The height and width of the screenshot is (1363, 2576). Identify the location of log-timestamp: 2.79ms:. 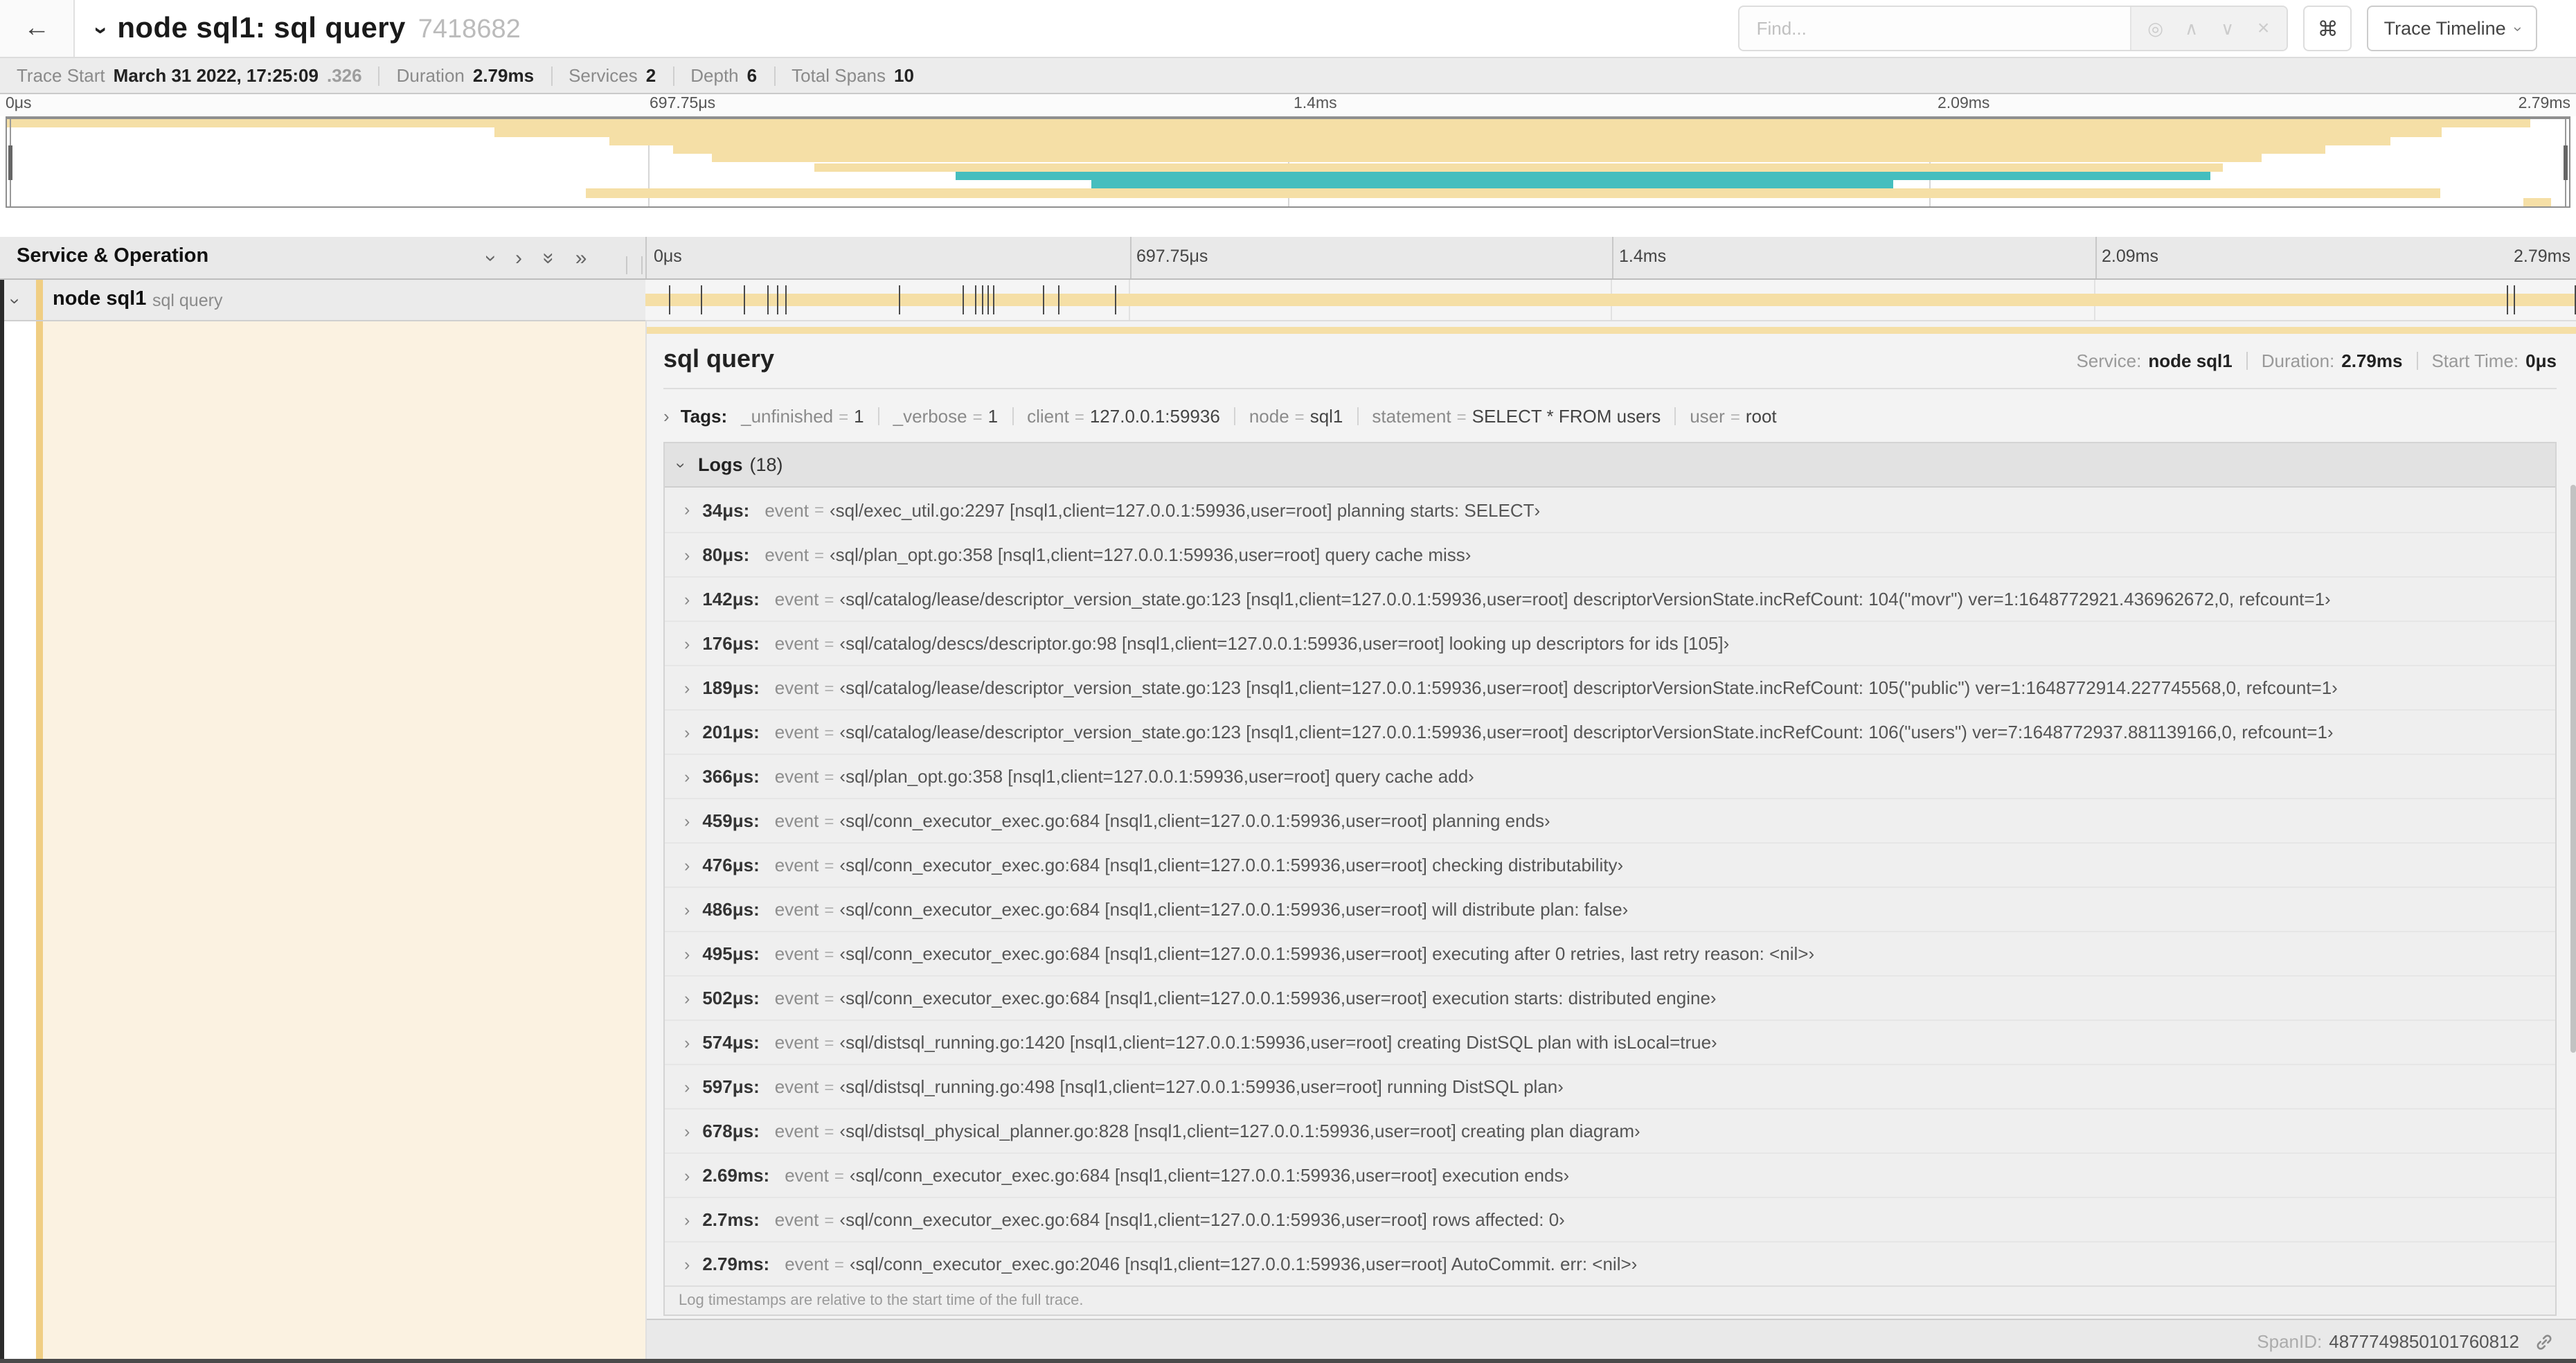
(736, 1264).